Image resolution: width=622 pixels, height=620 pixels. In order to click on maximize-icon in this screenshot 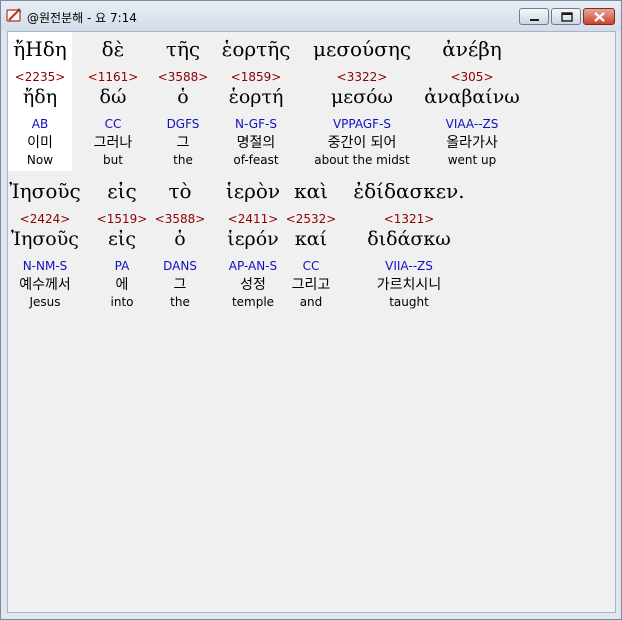, I will do `click(567, 17)`.